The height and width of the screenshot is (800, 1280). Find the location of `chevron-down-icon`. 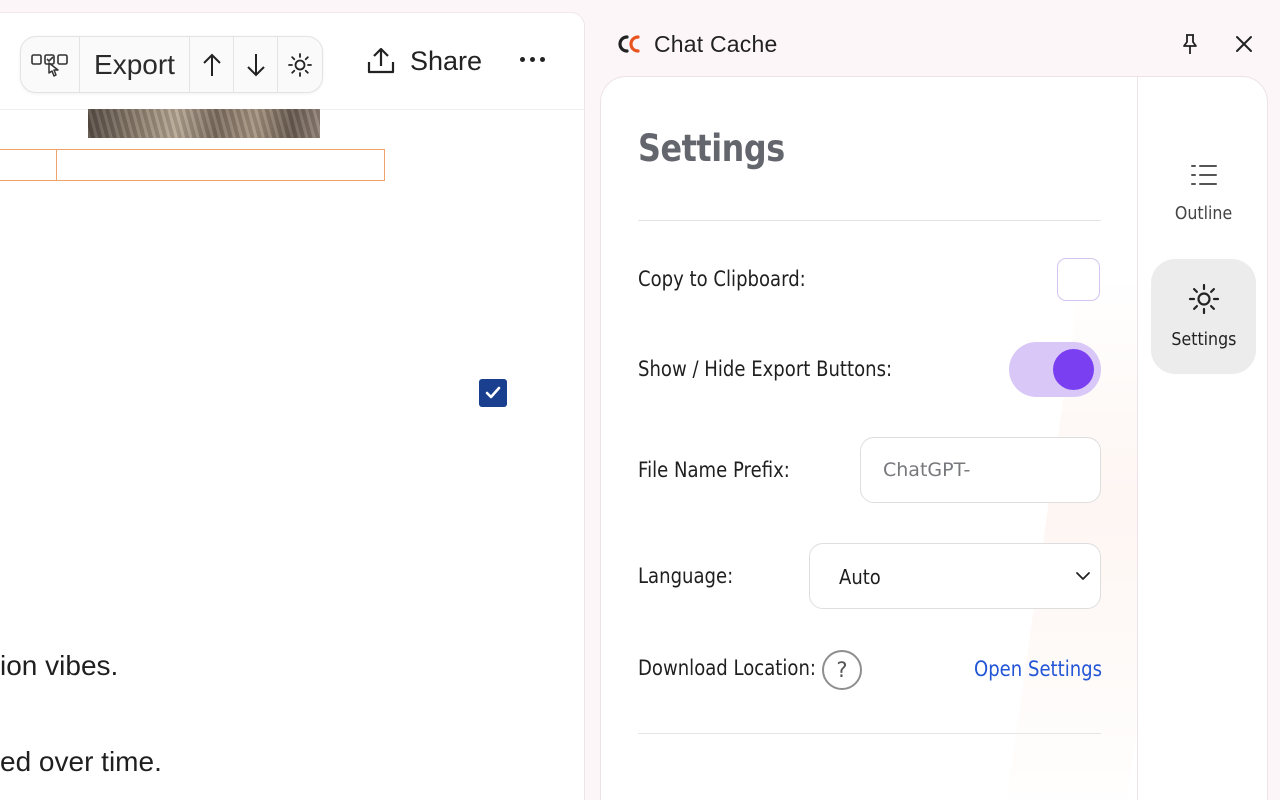

chevron-down-icon is located at coordinates (1083, 576).